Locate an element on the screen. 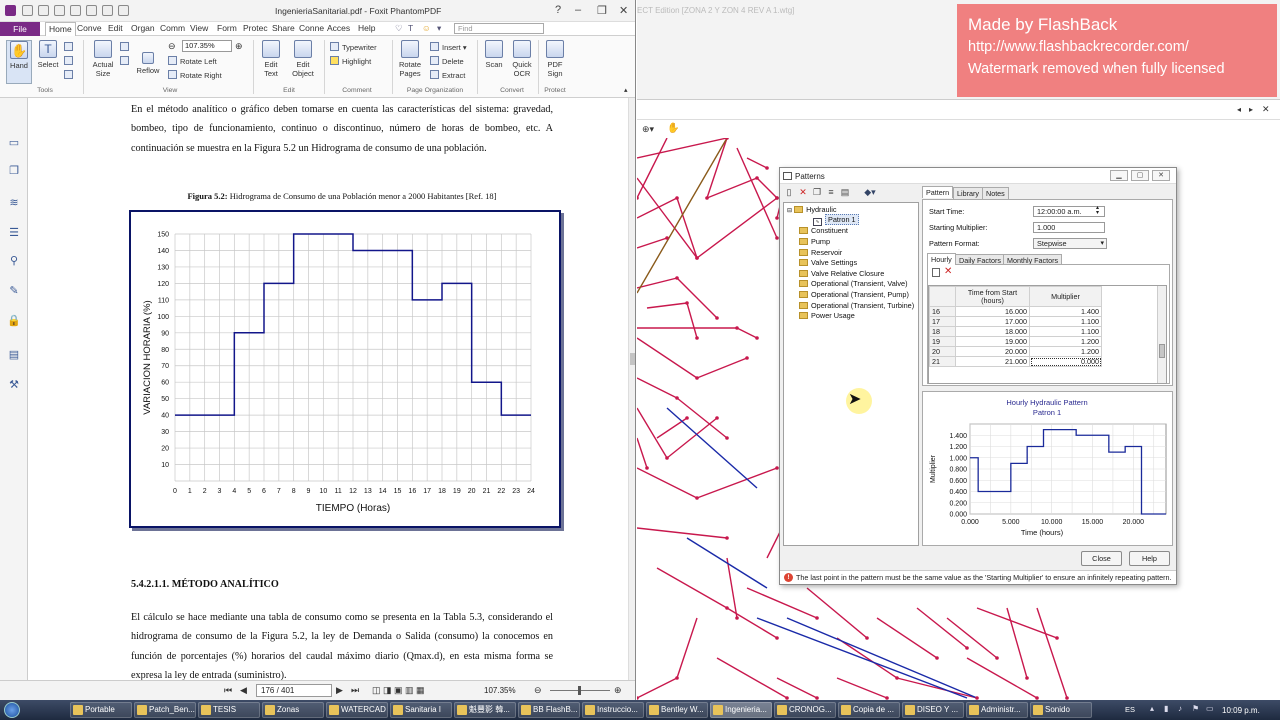 The width and height of the screenshot is (1280, 720). start-time-spinner-icon: ▴ ▾ is located at coordinates (1097, 210).